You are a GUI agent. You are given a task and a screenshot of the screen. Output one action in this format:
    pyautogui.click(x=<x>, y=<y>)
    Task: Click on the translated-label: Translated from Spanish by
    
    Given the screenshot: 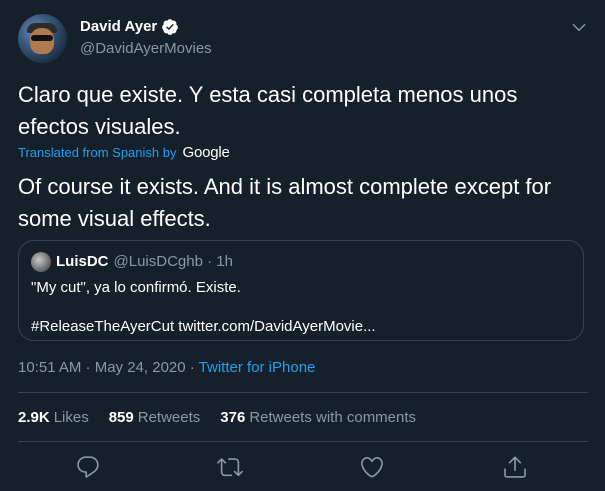 What is the action you would take?
    pyautogui.click(x=97, y=152)
    